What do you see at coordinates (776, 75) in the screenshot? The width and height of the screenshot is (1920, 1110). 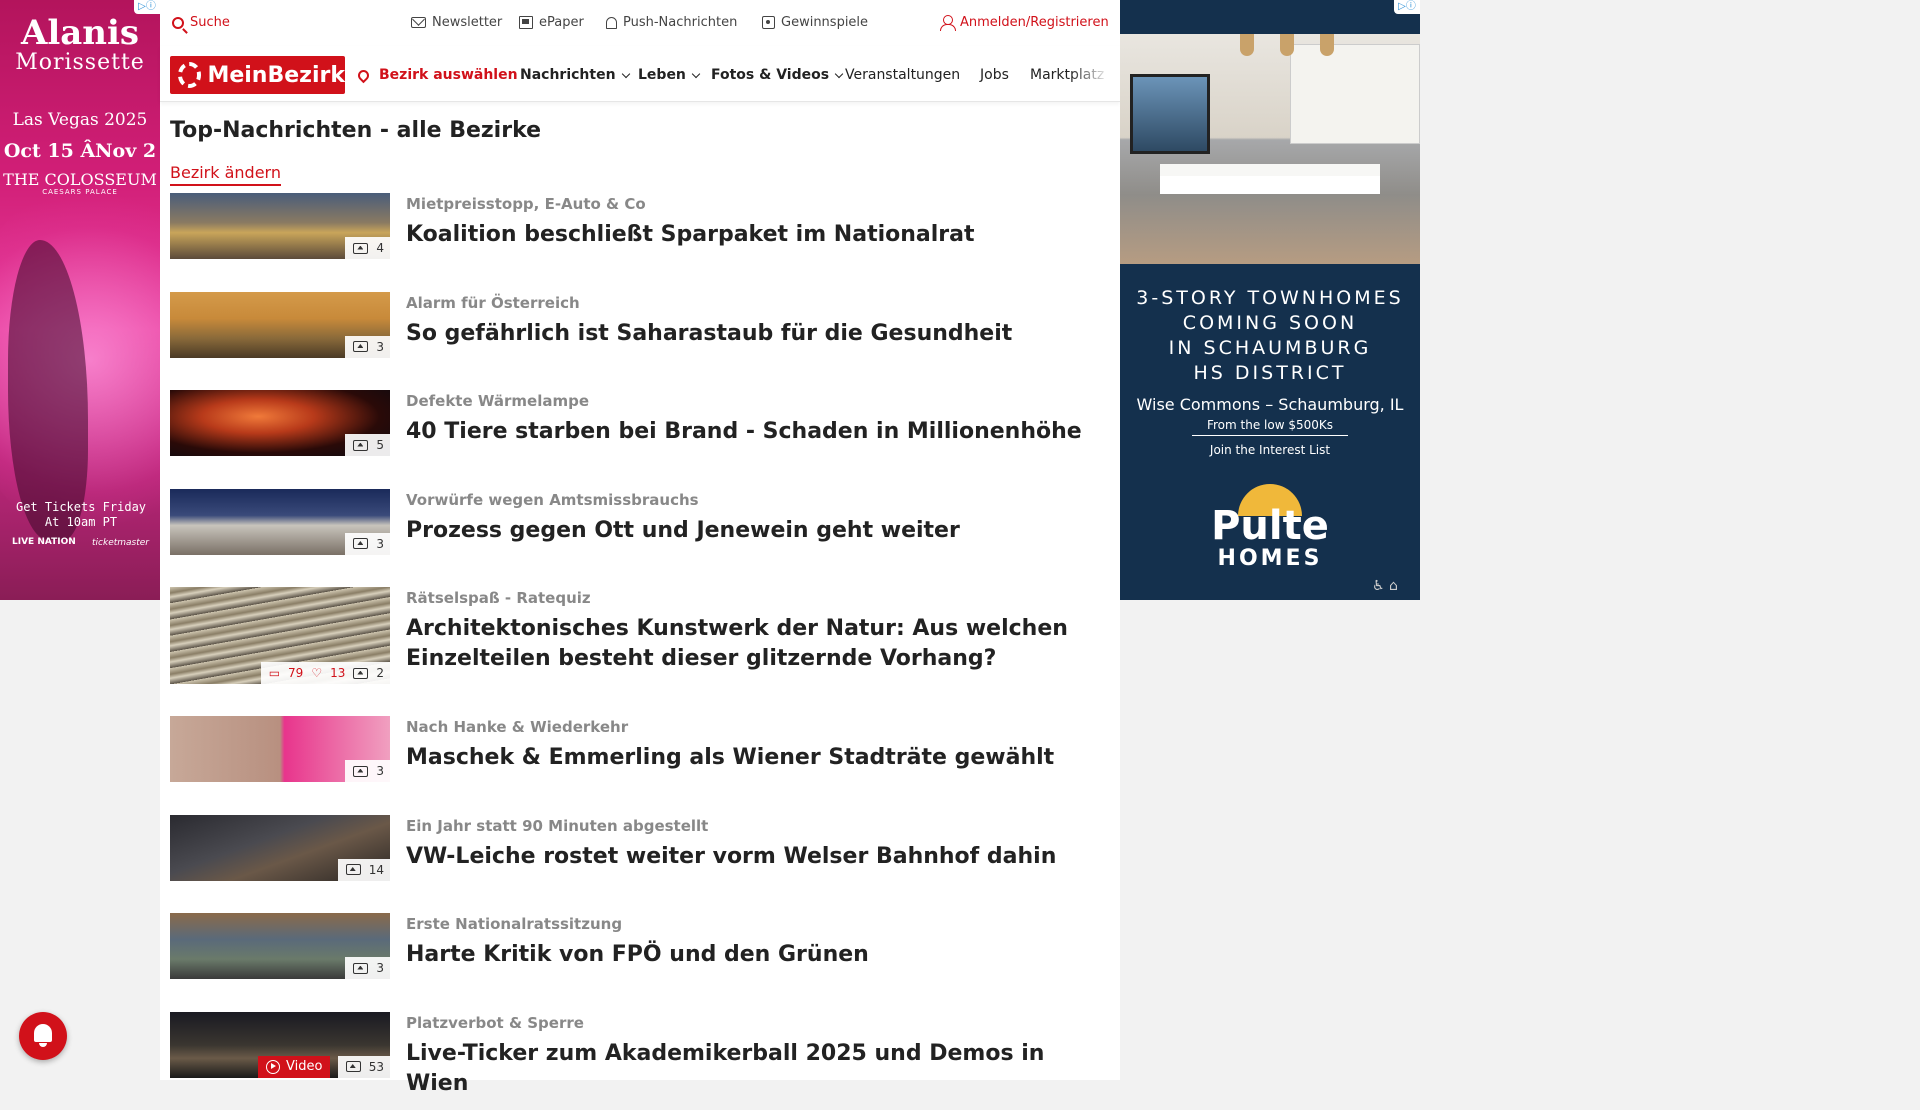 I see `nav-item-photos-videos: Fotos & Videos` at bounding box center [776, 75].